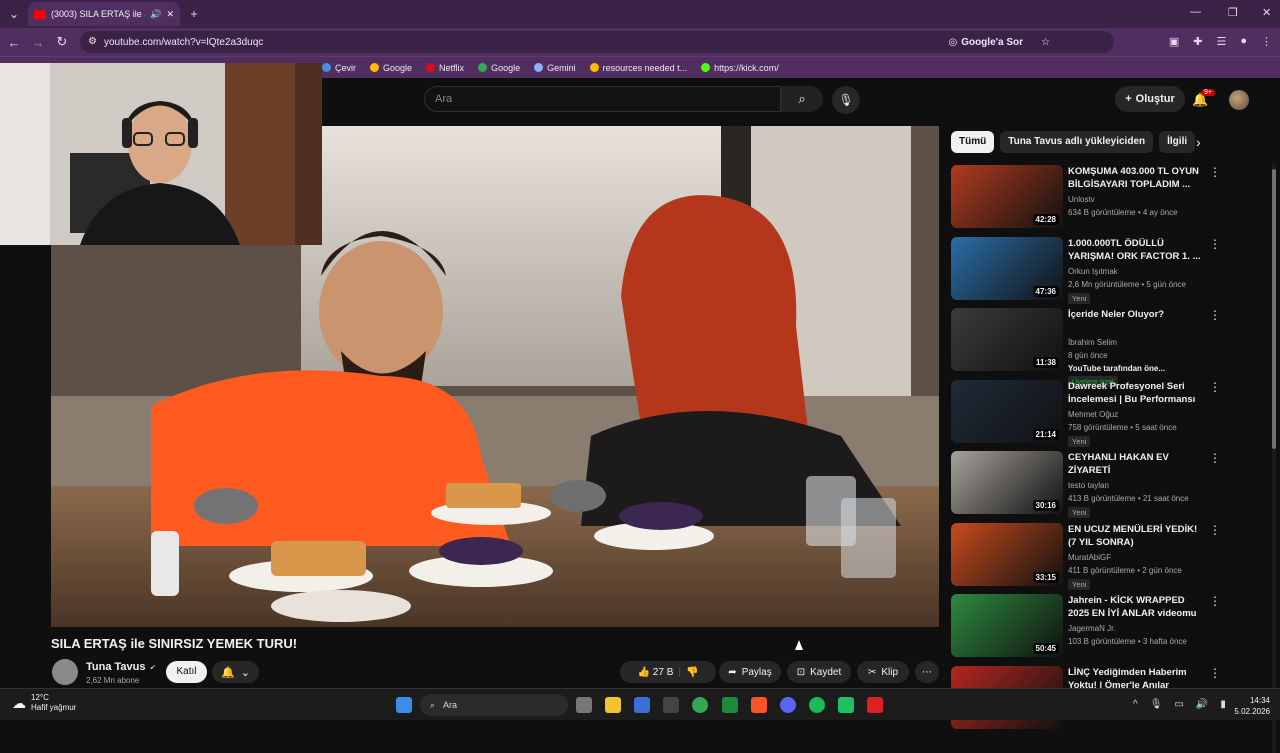  I want to click on recommendation-channel: Unlostv, so click(1081, 199).